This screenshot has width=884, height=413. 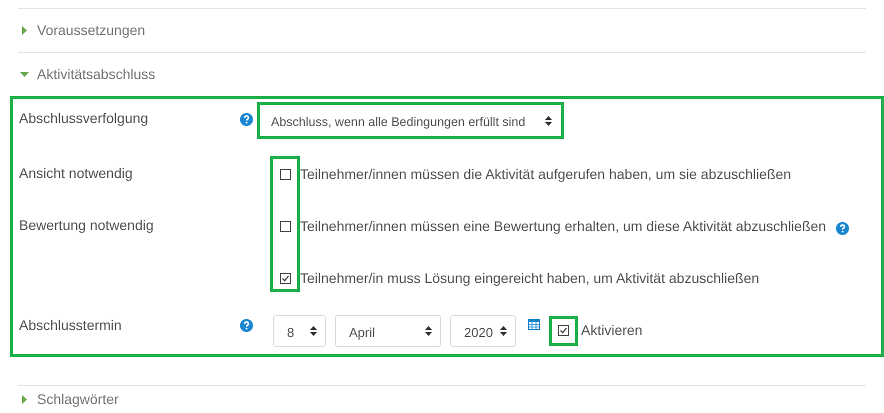 What do you see at coordinates (388, 330) in the screenshot?
I see `dropdown: April` at bounding box center [388, 330].